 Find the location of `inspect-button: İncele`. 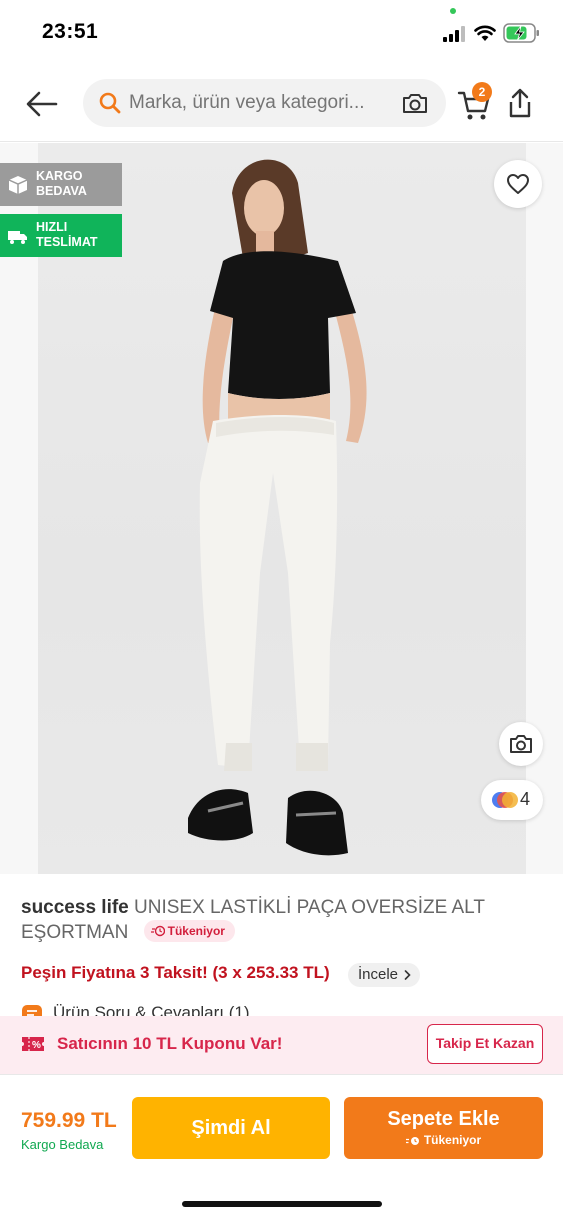

inspect-button: İncele is located at coordinates (384, 975).